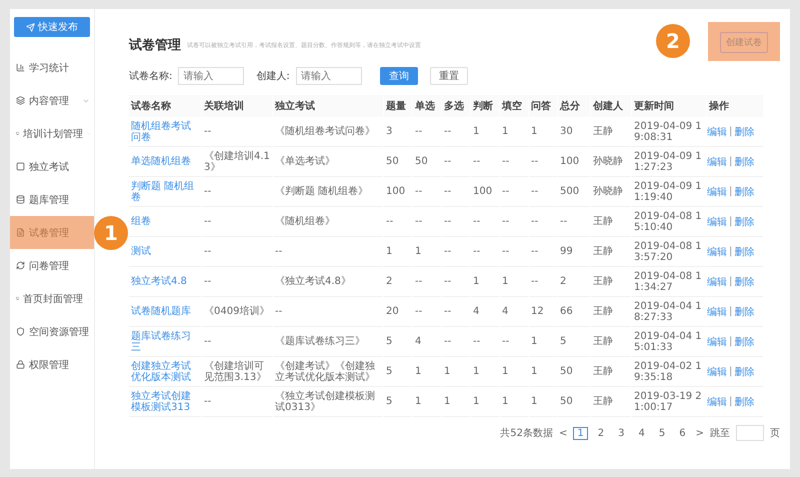  Describe the element at coordinates (389, 281) in the screenshot. I see `table-cell: 2` at that location.